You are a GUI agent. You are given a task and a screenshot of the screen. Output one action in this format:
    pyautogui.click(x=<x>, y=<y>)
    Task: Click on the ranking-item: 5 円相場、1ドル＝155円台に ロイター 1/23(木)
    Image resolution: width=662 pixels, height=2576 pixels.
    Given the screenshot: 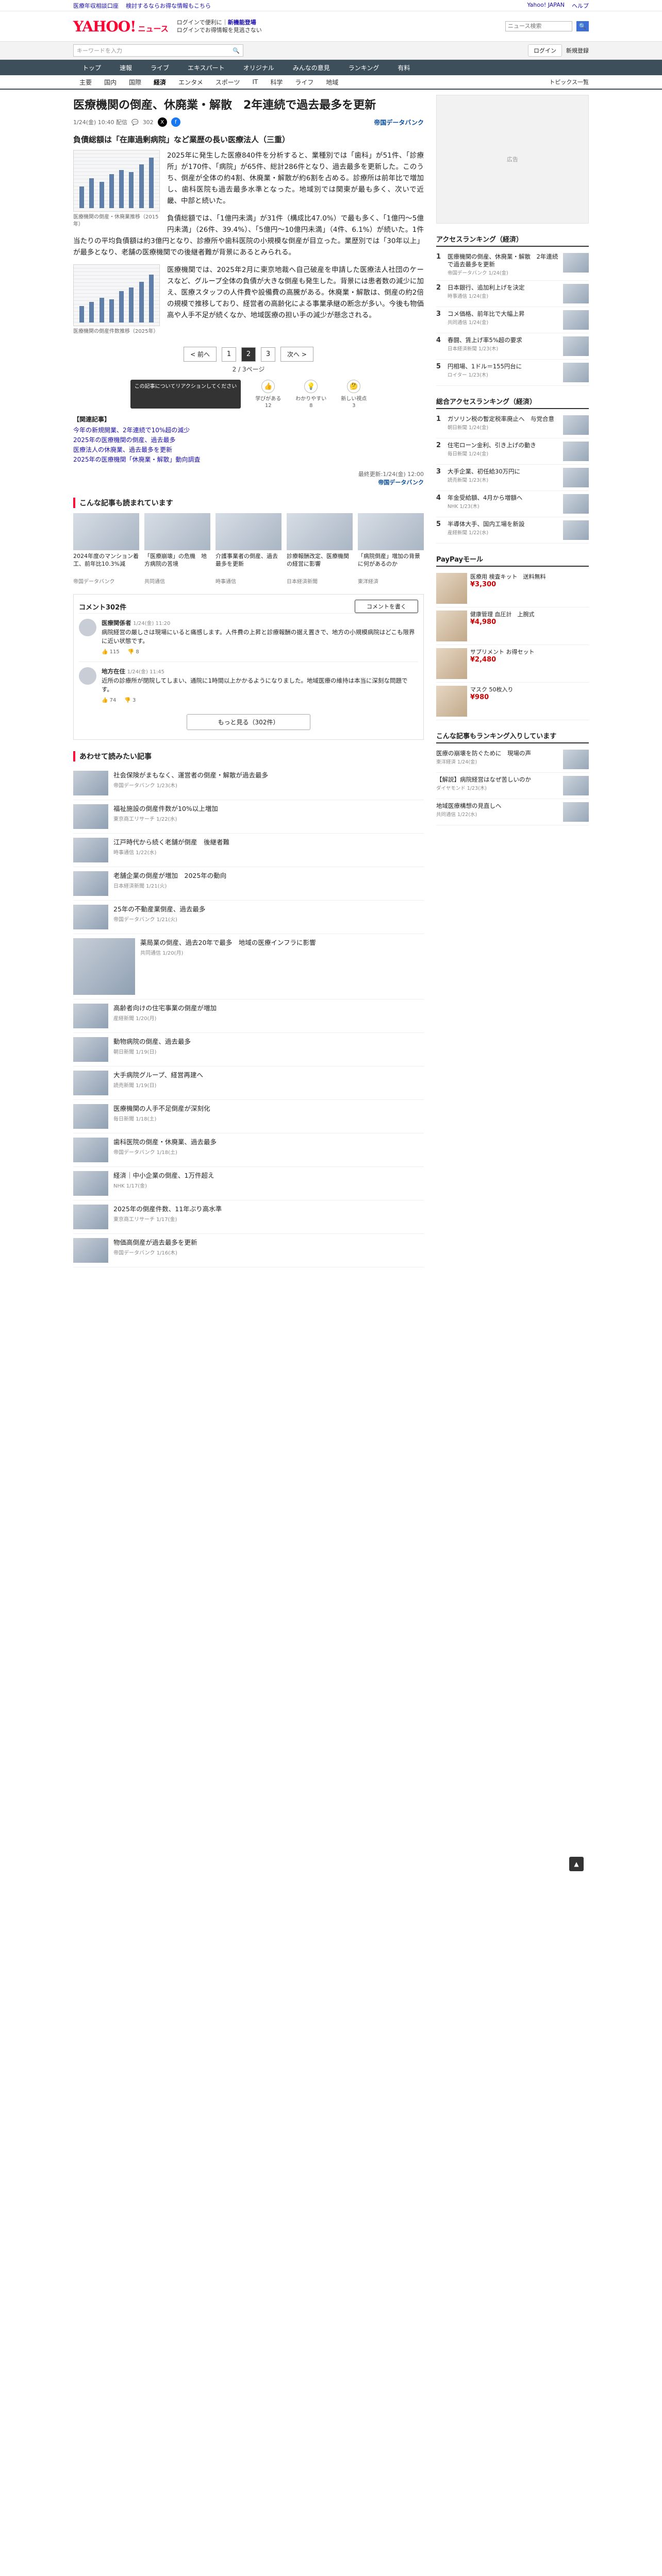 What is the action you would take?
    pyautogui.click(x=512, y=373)
    